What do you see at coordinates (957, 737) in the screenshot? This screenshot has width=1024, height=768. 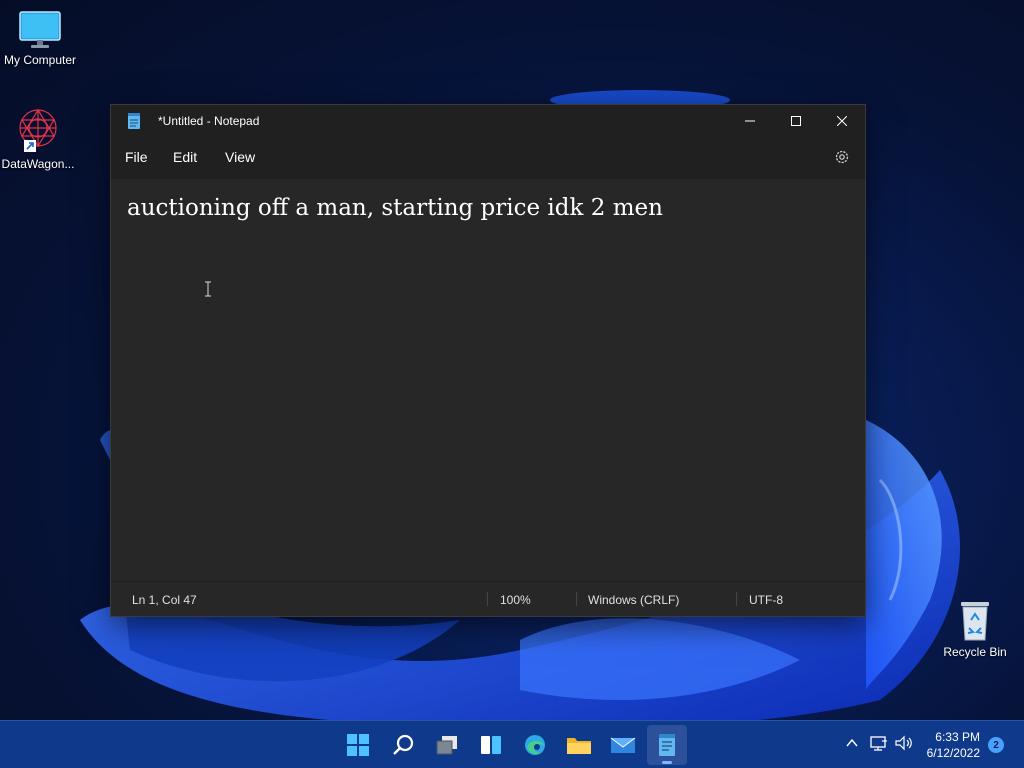 I see `clock-time: 6:33 PM` at bounding box center [957, 737].